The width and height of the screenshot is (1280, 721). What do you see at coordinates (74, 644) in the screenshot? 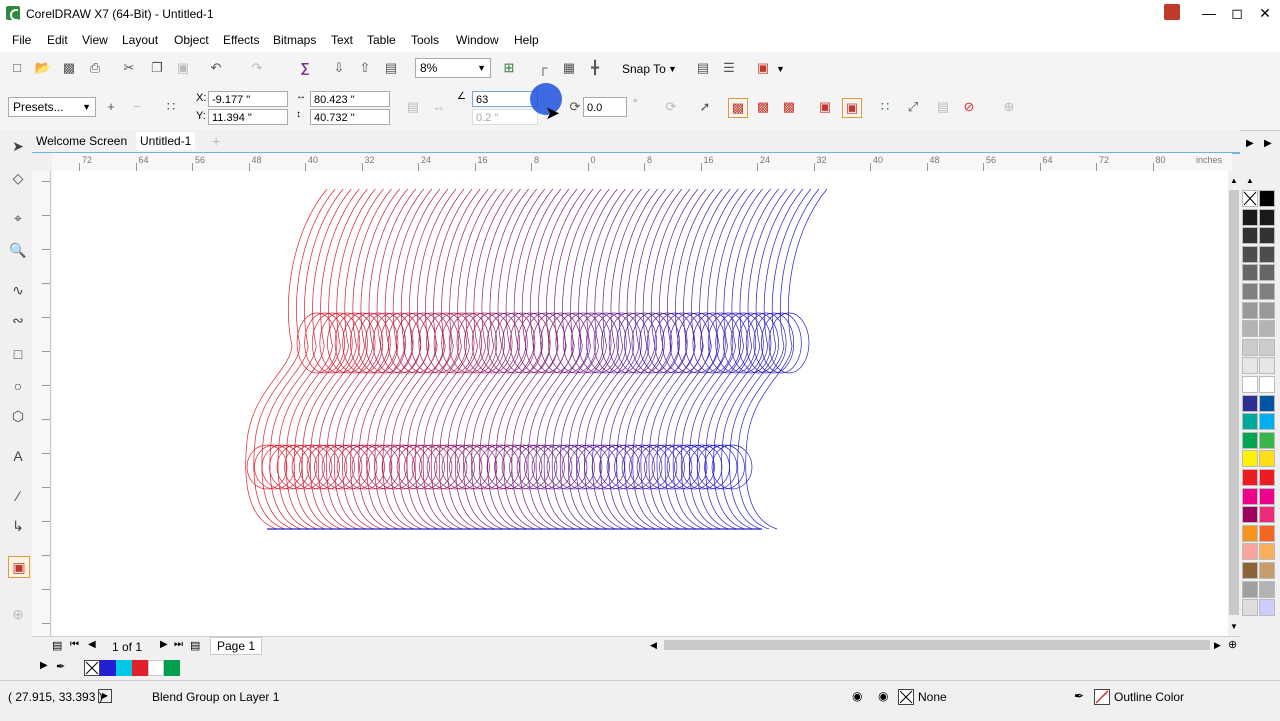
I see `first-page-icon: ⏮` at bounding box center [74, 644].